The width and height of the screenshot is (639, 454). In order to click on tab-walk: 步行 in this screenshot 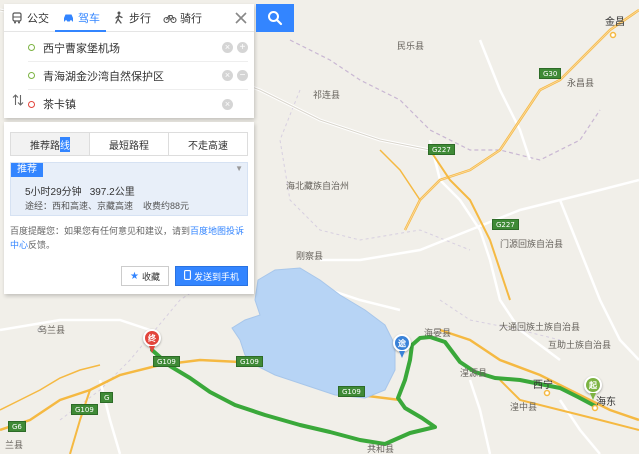, I will do `click(131, 18)`.